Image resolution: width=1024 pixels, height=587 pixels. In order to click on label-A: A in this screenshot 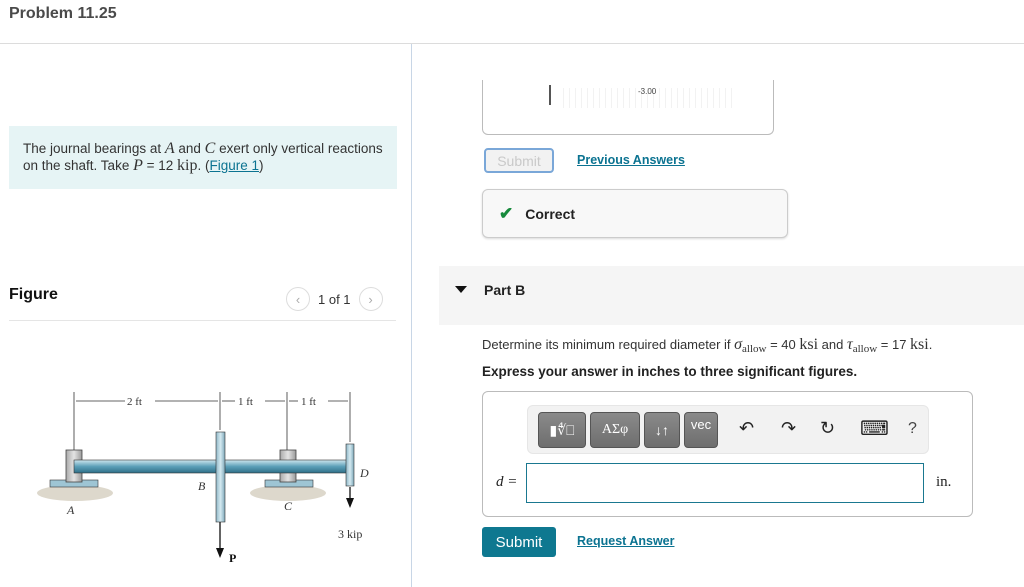, I will do `click(70, 510)`.